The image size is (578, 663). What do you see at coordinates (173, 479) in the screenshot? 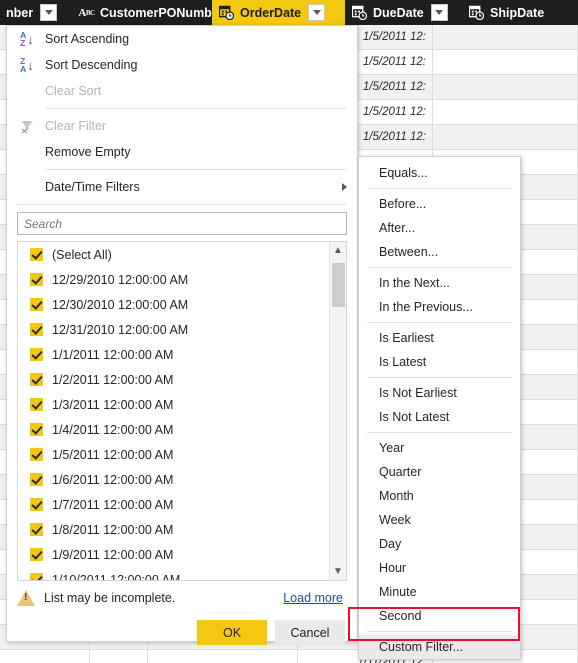
I see `filter-item: 1/6/2011 12:00:00 AM` at bounding box center [173, 479].